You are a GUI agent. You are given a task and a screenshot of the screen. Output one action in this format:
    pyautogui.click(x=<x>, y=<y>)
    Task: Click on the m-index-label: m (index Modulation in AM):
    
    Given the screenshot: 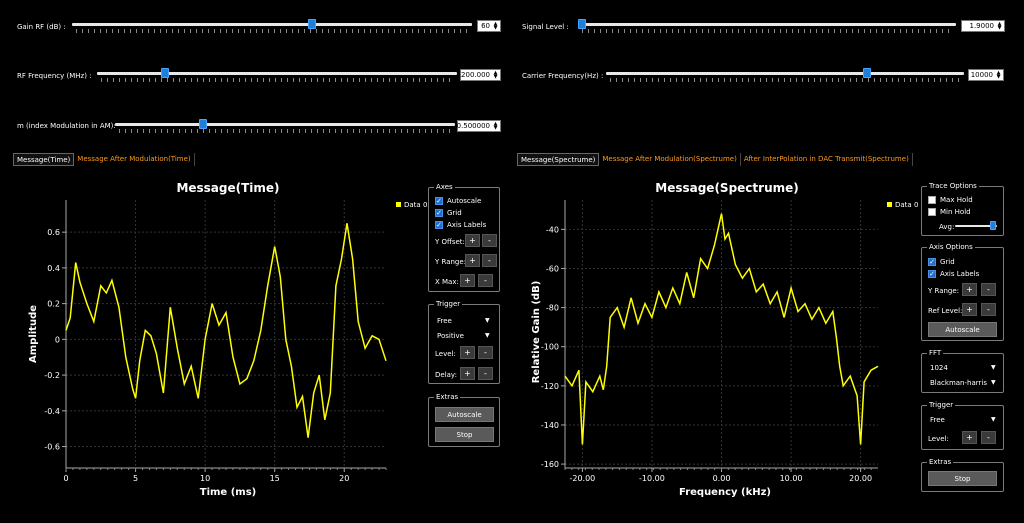 What is the action you would take?
    pyautogui.click(x=66, y=126)
    